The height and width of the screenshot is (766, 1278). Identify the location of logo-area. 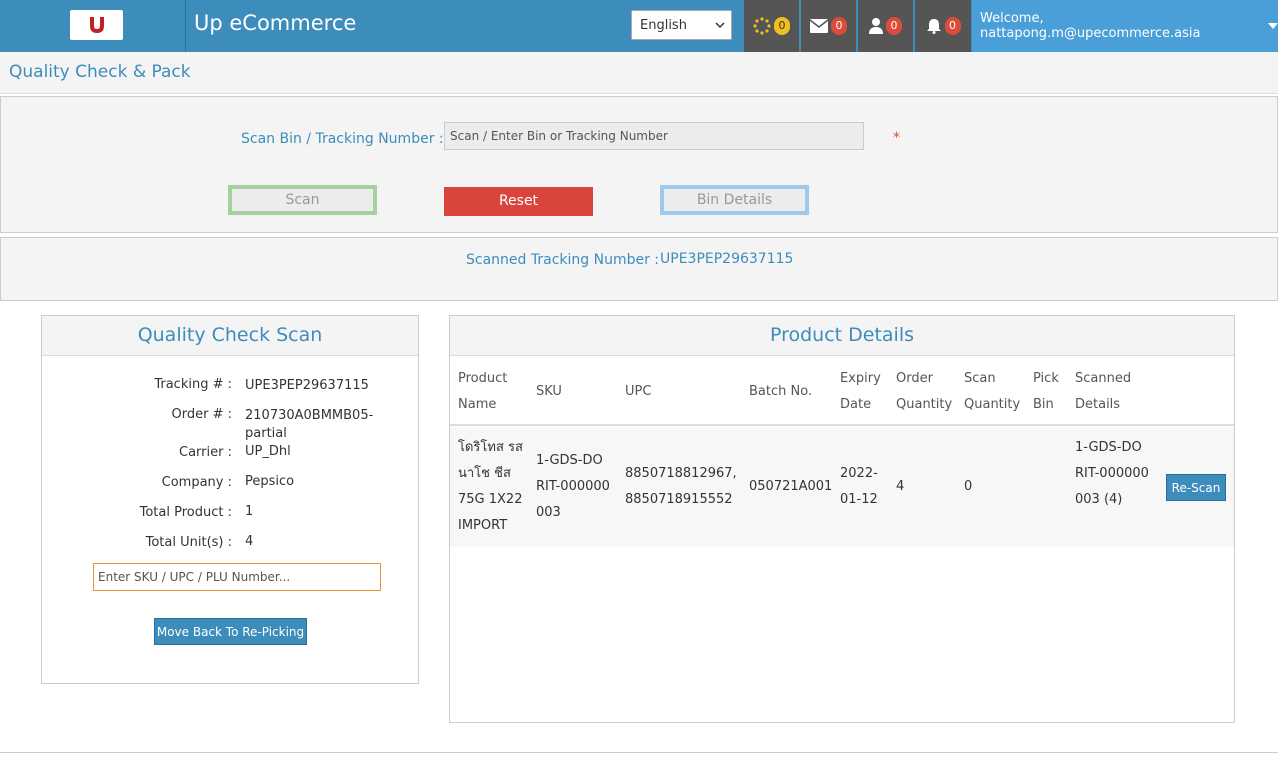
(93, 26).